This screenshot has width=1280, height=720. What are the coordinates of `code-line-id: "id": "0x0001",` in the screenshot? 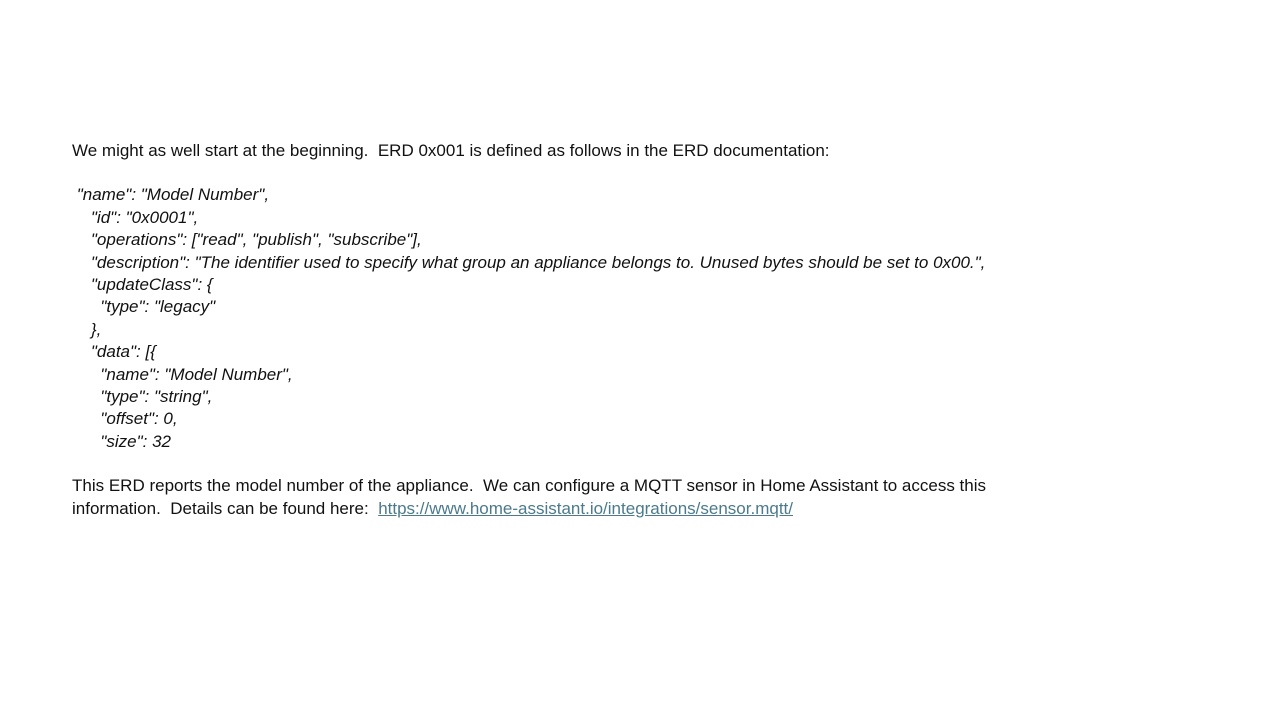 It's located at (135, 217).